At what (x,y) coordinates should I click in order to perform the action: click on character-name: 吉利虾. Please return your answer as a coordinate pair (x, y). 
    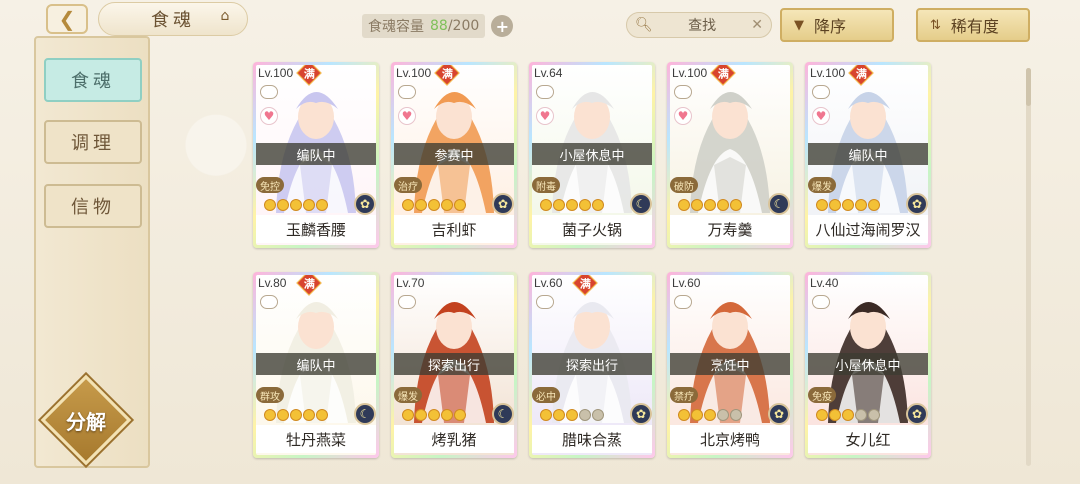
    Looking at the image, I should click on (454, 229).